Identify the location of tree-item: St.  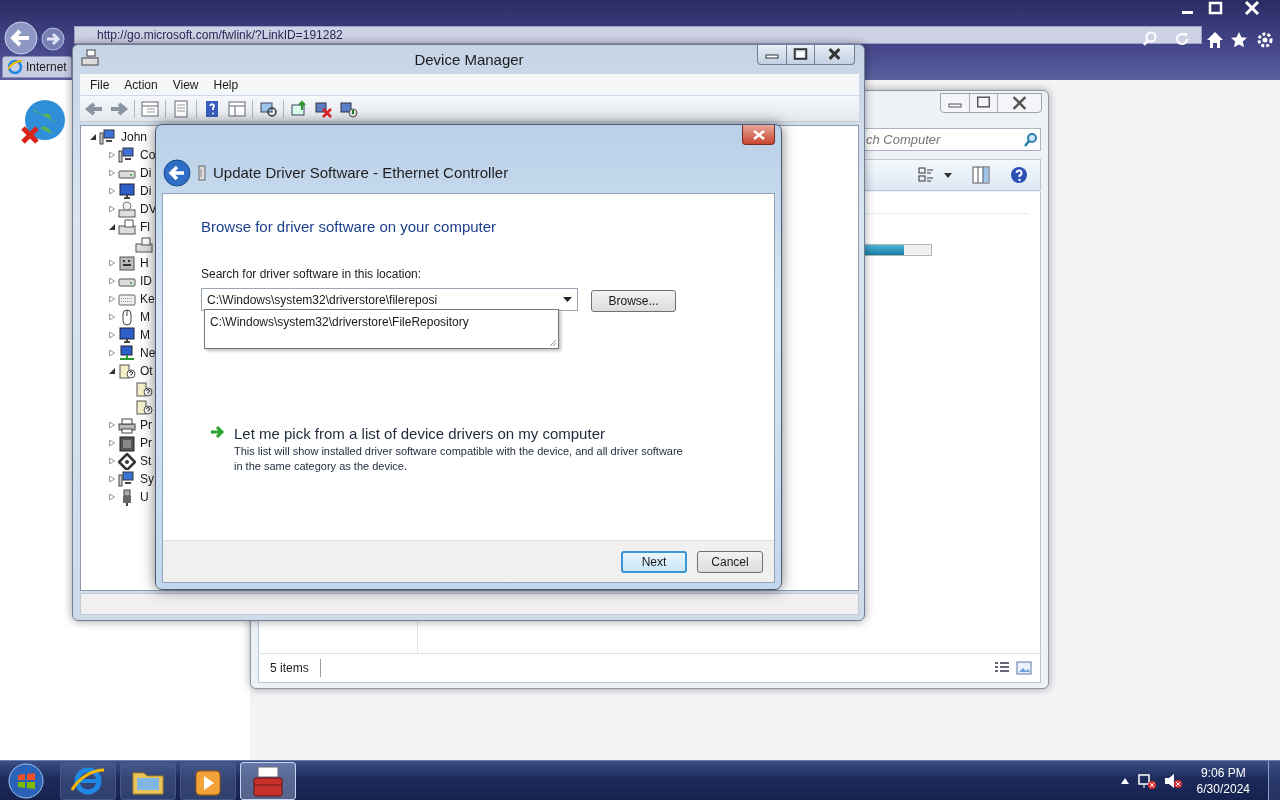
(146, 461).